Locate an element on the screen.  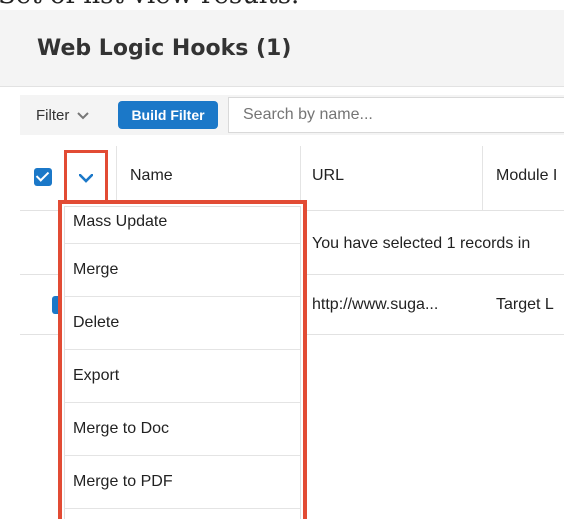
column-header-url: URL is located at coordinates (328, 176).